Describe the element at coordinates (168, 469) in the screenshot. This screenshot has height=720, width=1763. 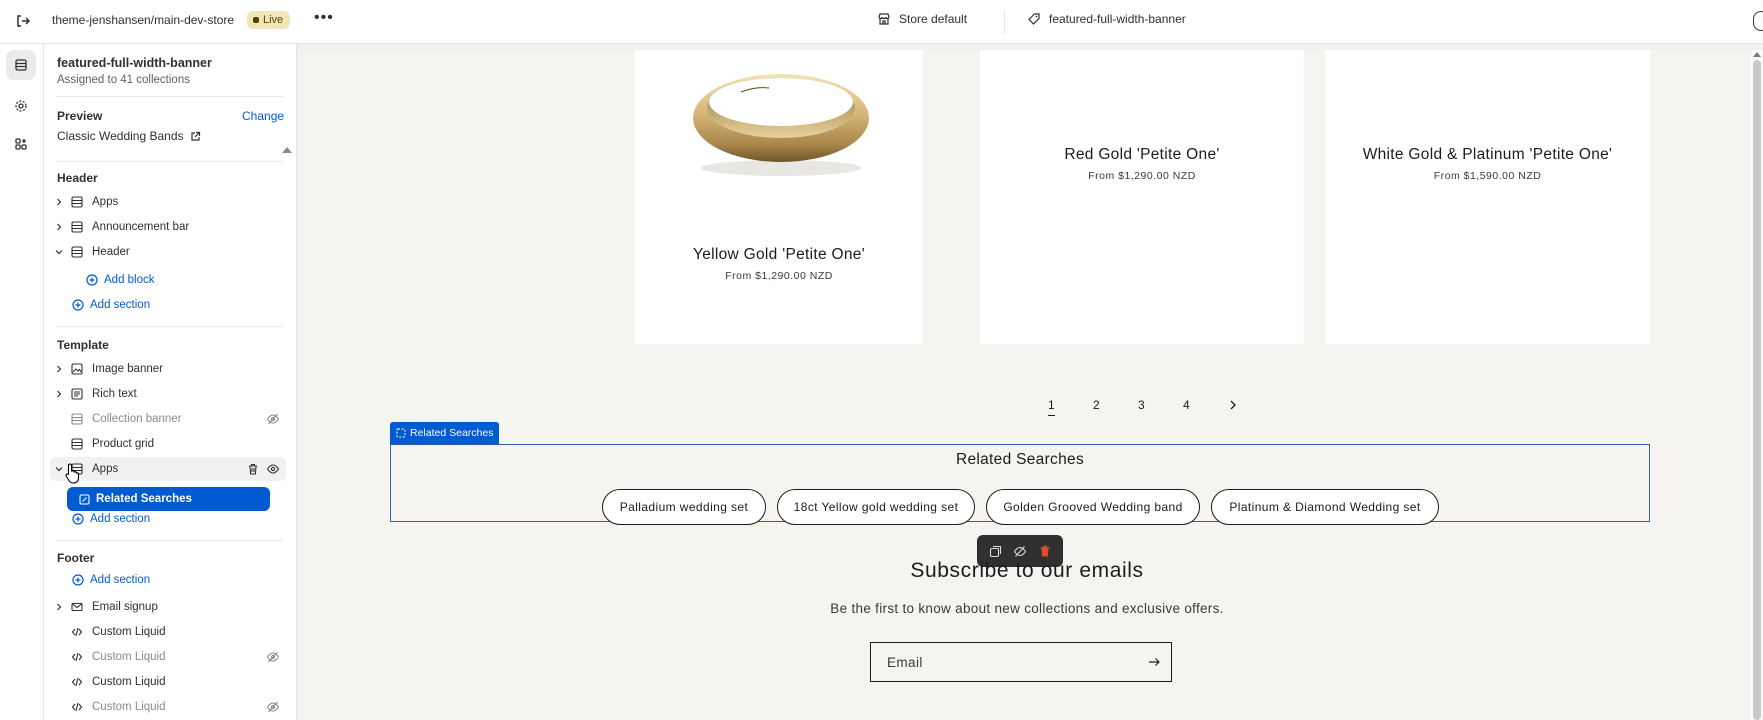
I see `section-apps: Apps` at that location.